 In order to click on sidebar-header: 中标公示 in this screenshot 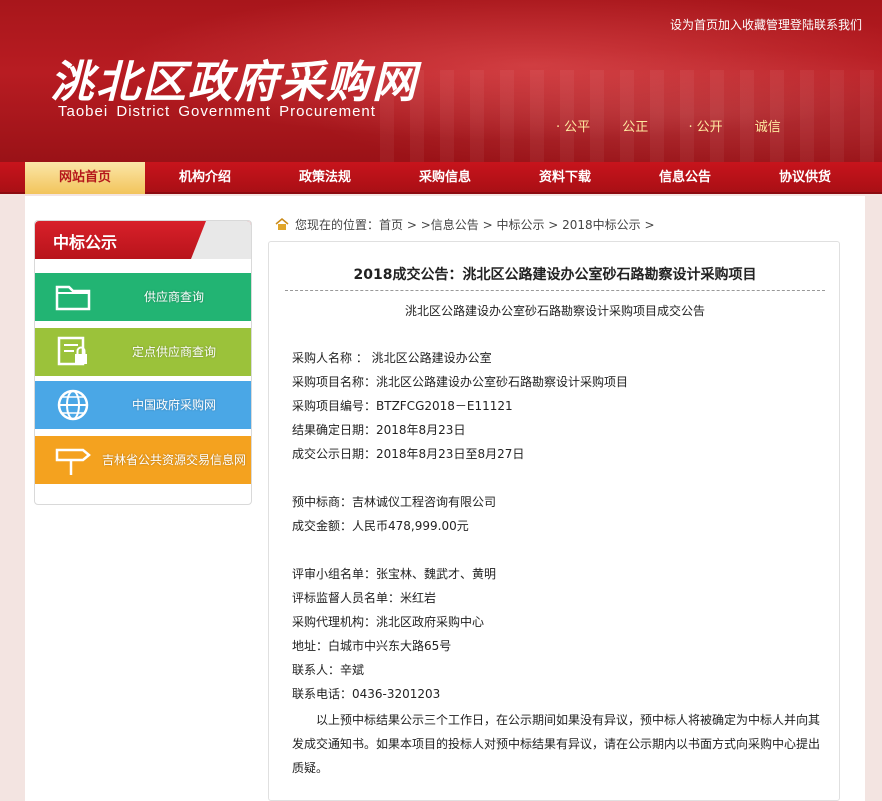, I will do `click(143, 240)`.